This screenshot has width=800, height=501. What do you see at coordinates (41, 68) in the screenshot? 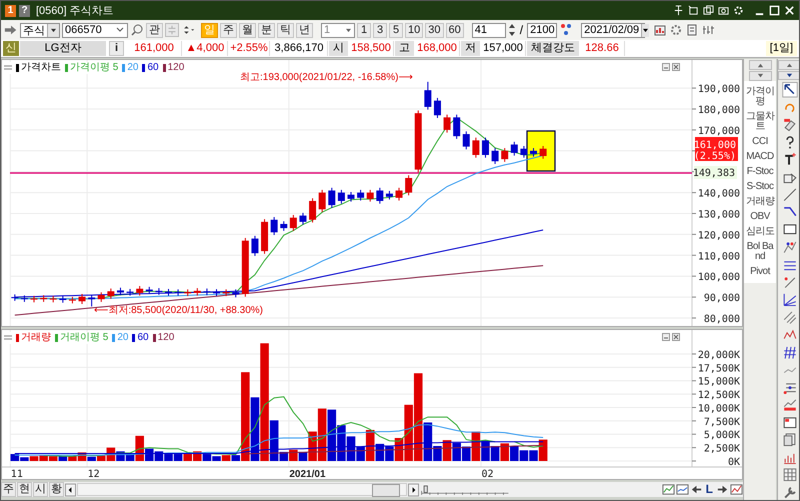
I see `legend-label: 가격차트` at bounding box center [41, 68].